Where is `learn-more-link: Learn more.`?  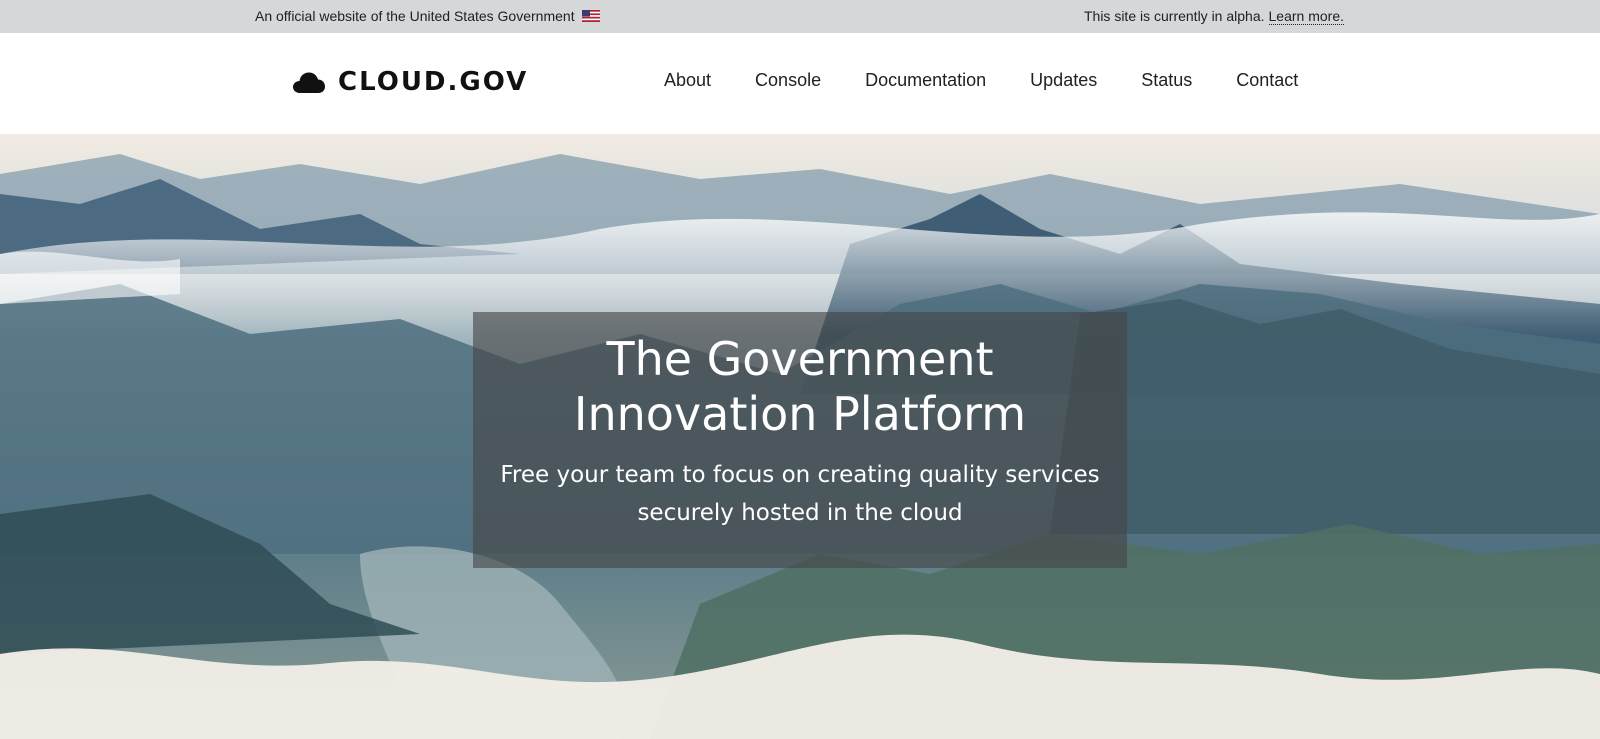
learn-more-link: Learn more. is located at coordinates (1306, 16).